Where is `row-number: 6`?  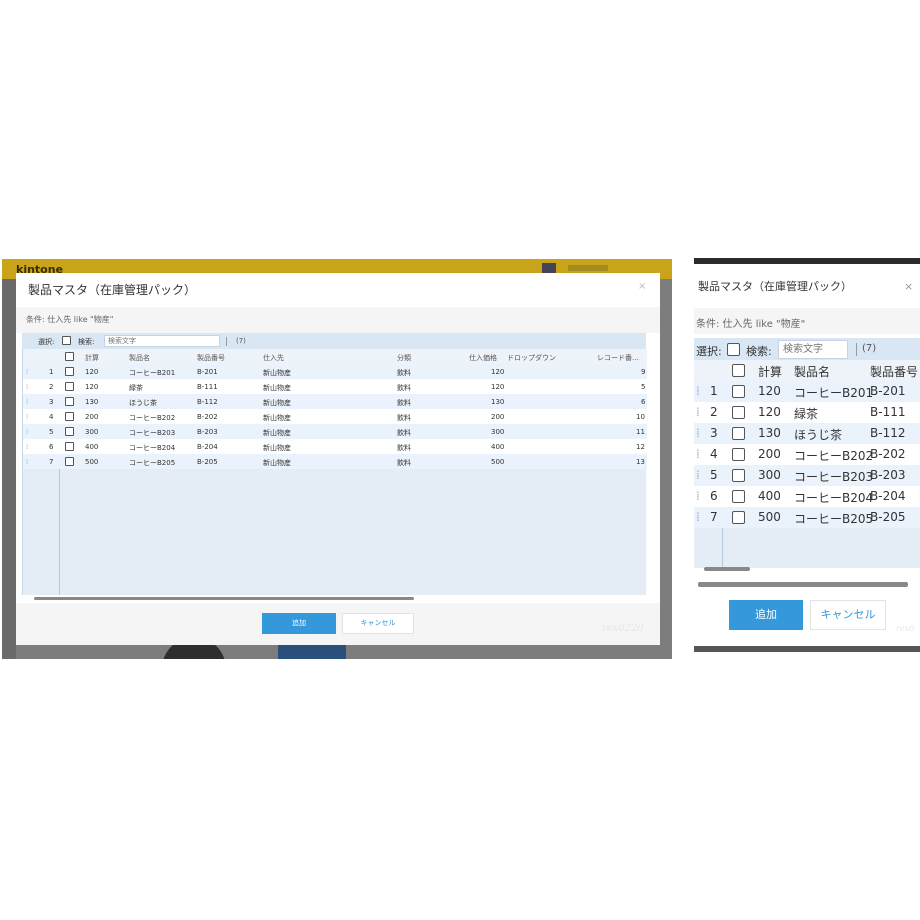
row-number: 6 is located at coordinates (714, 496).